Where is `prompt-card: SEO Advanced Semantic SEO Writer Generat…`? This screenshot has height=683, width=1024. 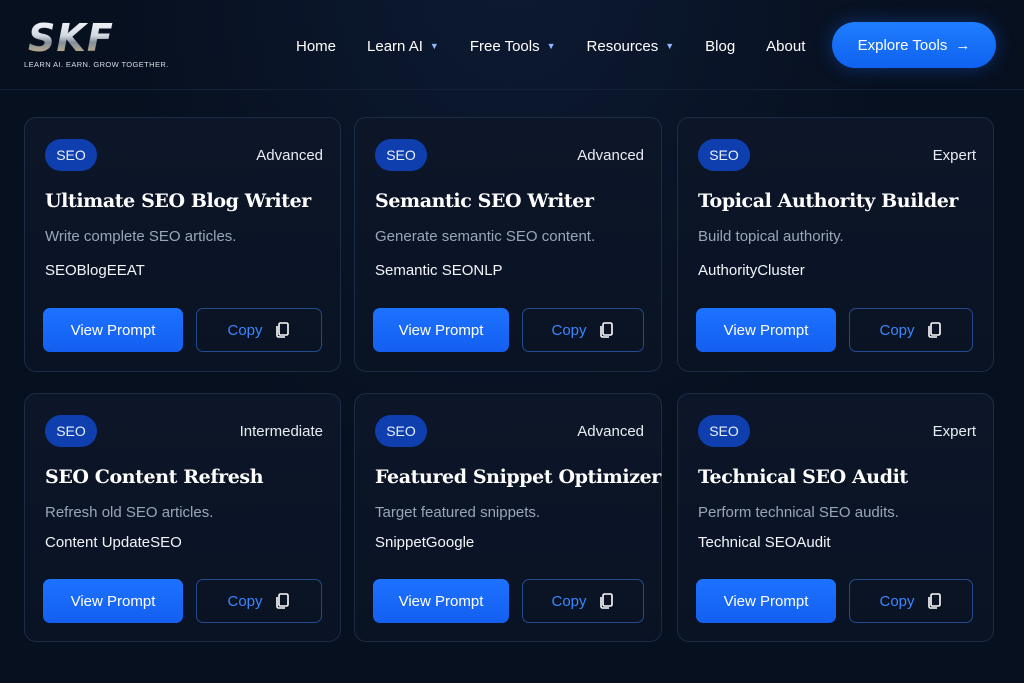
prompt-card: SEO Advanced Semantic SEO Writer Generat… is located at coordinates (508, 244).